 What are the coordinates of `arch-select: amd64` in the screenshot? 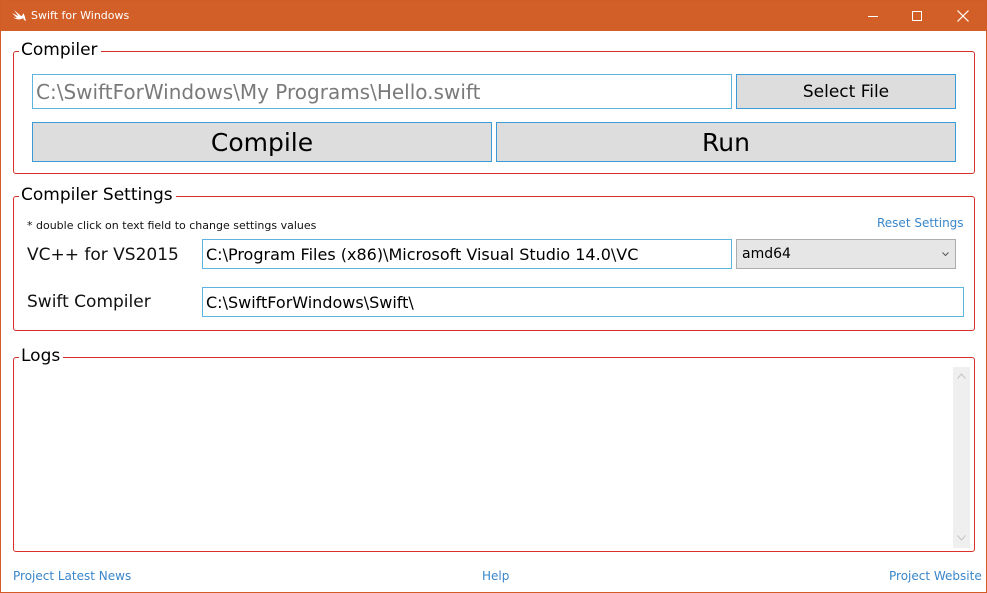 It's located at (846, 254).